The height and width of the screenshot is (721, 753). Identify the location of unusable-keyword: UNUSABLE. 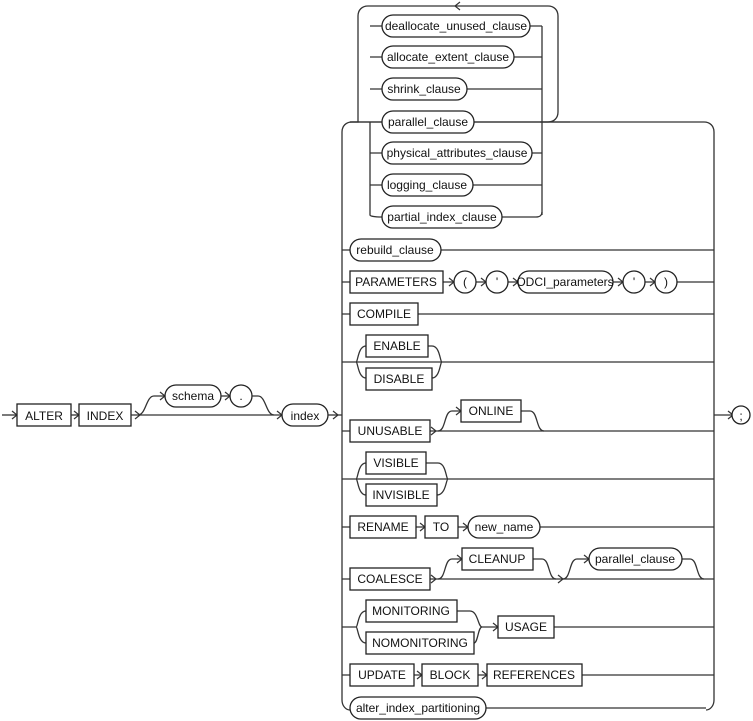
(390, 431).